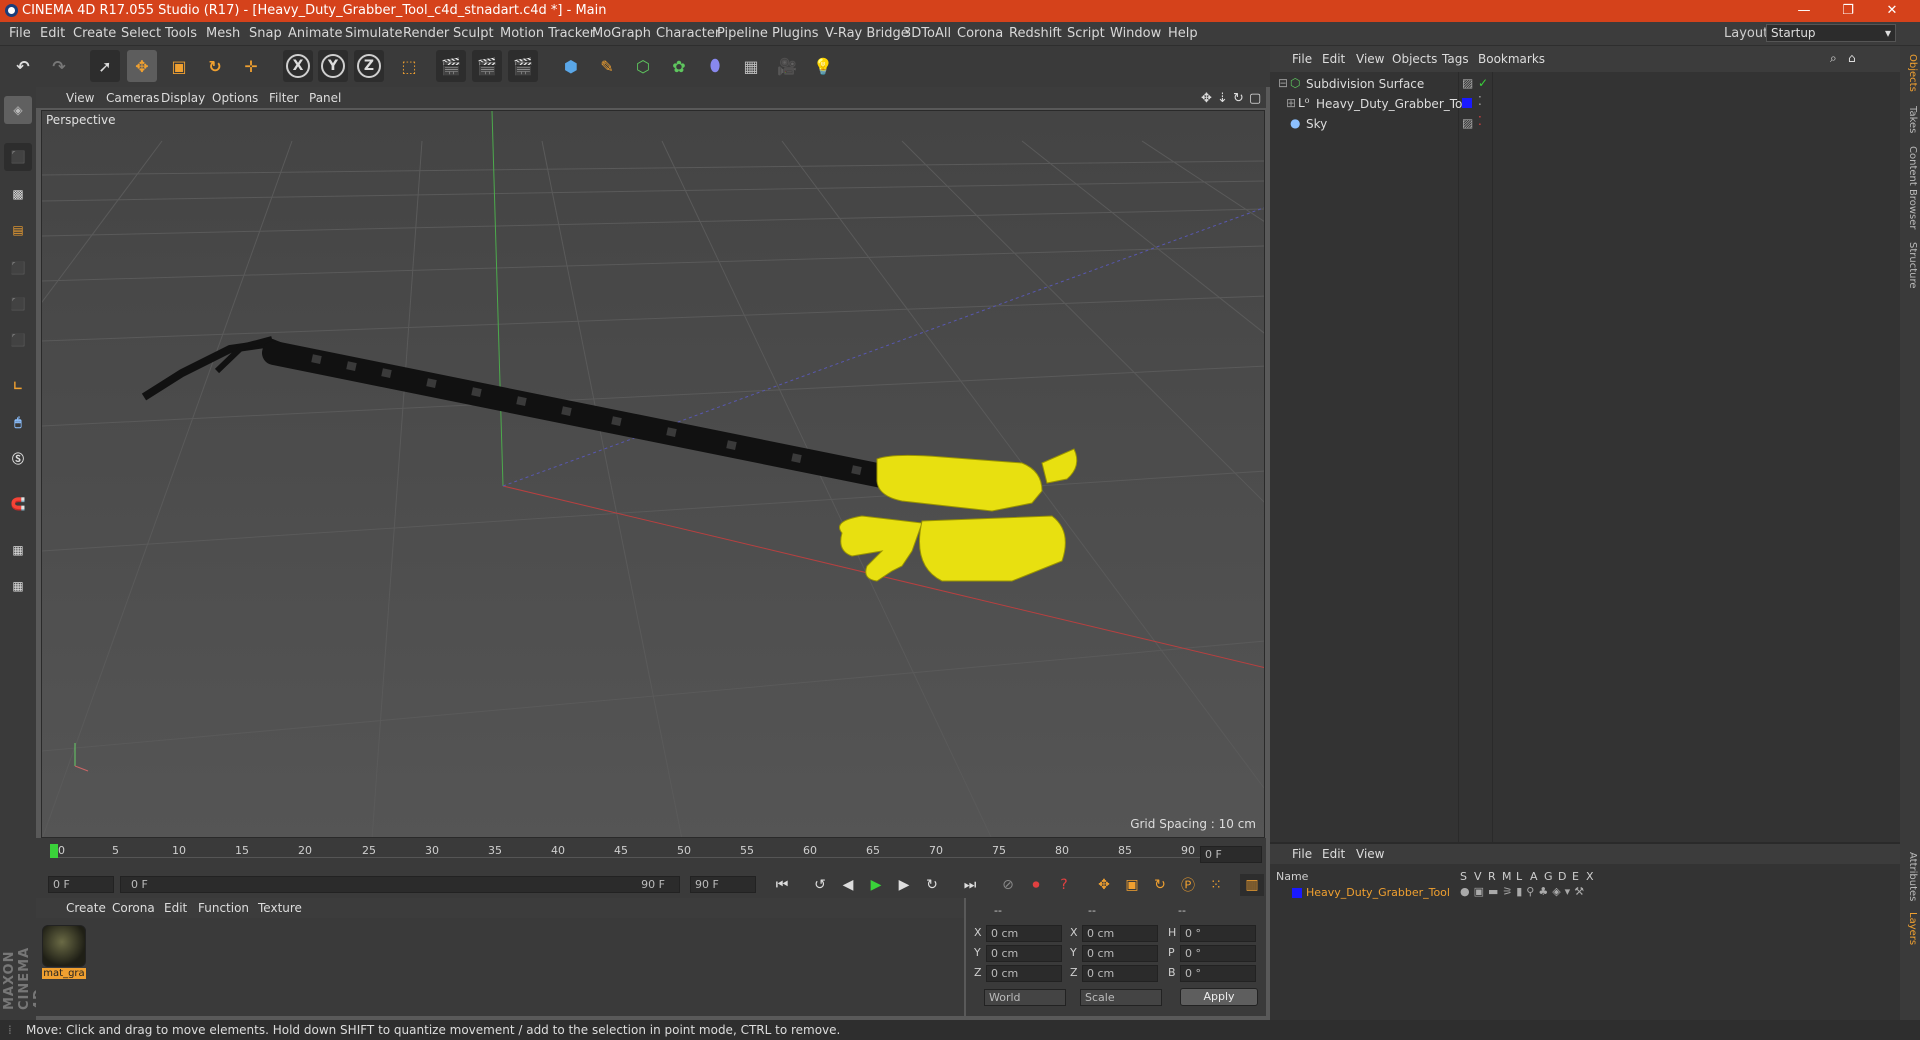 The width and height of the screenshot is (1920, 1040). I want to click on z-axis-lock-button: Z, so click(369, 66).